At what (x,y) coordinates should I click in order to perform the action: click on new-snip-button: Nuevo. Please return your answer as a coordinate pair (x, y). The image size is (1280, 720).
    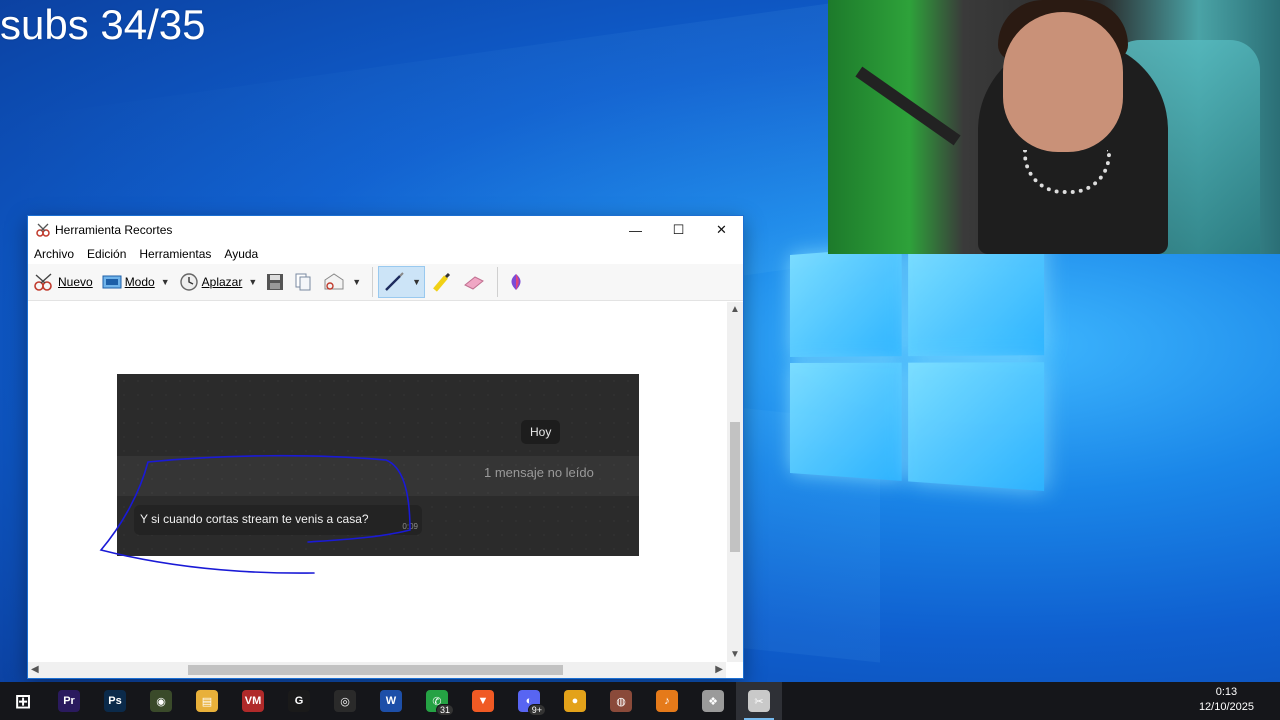
    Looking at the image, I should click on (63, 282).